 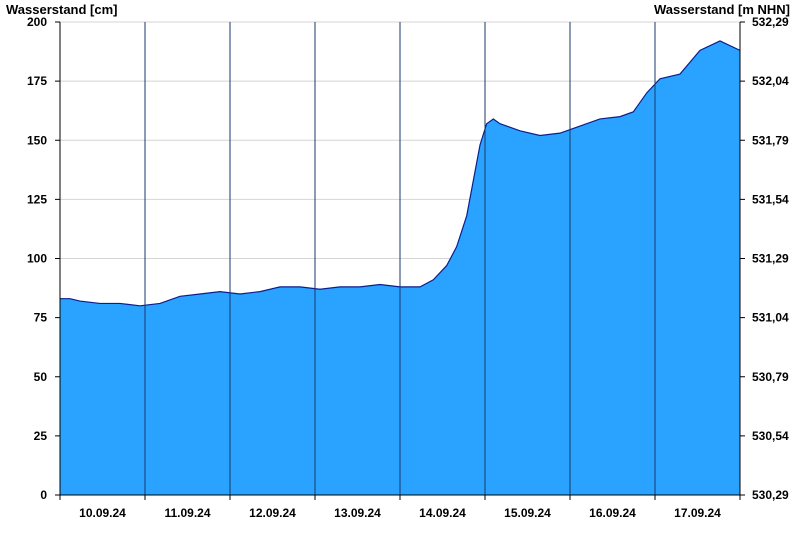 I want to click on x-date-label: 11.09.24, so click(x=187, y=513).